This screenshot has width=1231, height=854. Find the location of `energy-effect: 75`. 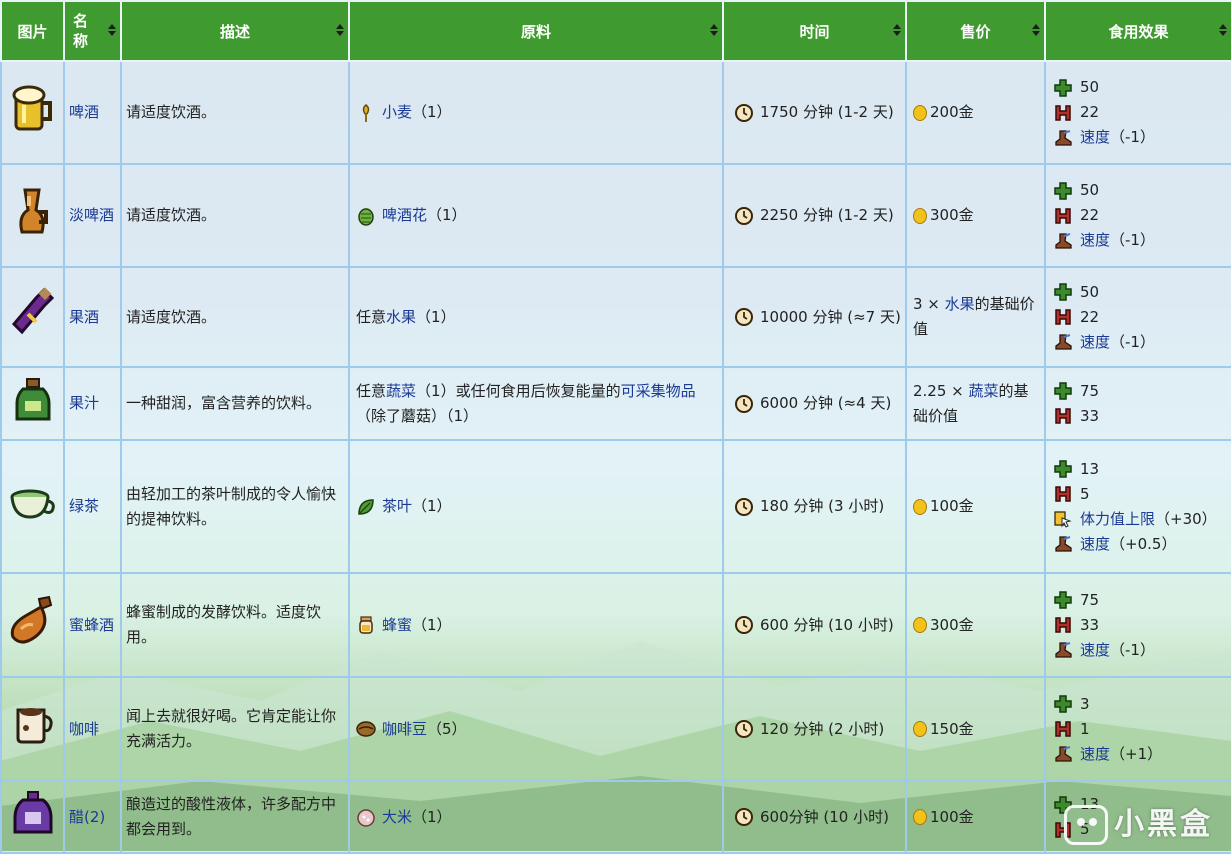

energy-effect: 75 is located at coordinates (1140, 391).